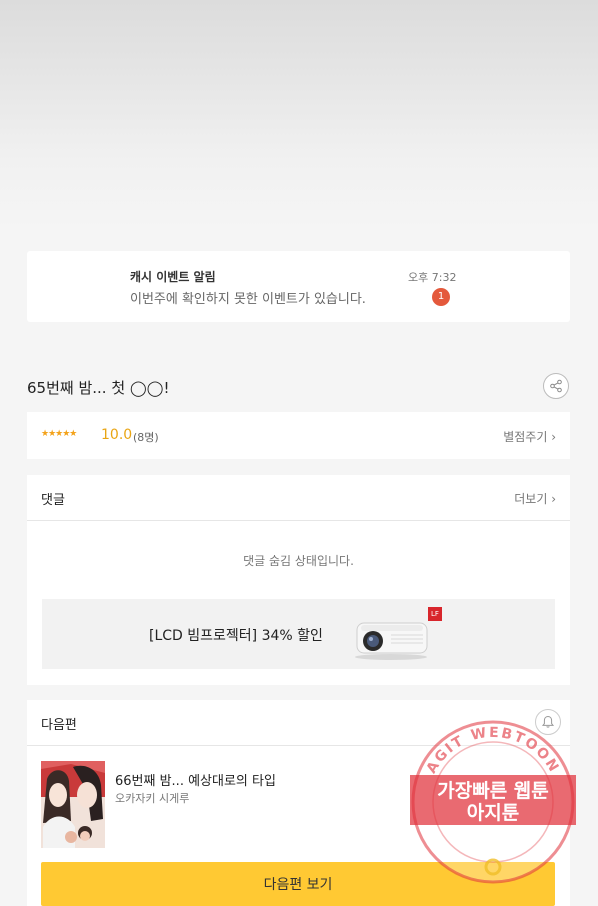 The image size is (598, 906). Describe the element at coordinates (432, 277) in the screenshot. I see `notification-time: 오후 7:32` at that location.